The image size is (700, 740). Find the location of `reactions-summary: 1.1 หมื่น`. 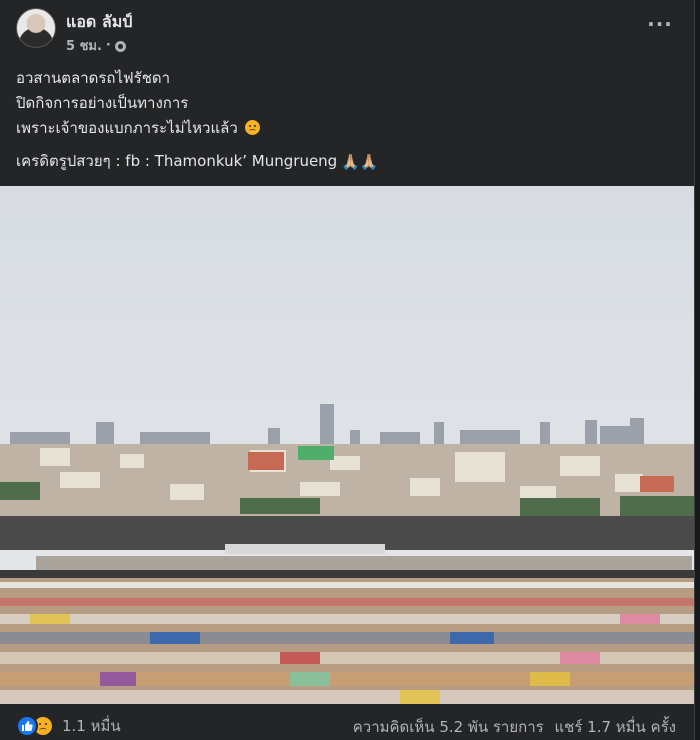

reactions-summary: 1.1 หมื่น is located at coordinates (68, 726).